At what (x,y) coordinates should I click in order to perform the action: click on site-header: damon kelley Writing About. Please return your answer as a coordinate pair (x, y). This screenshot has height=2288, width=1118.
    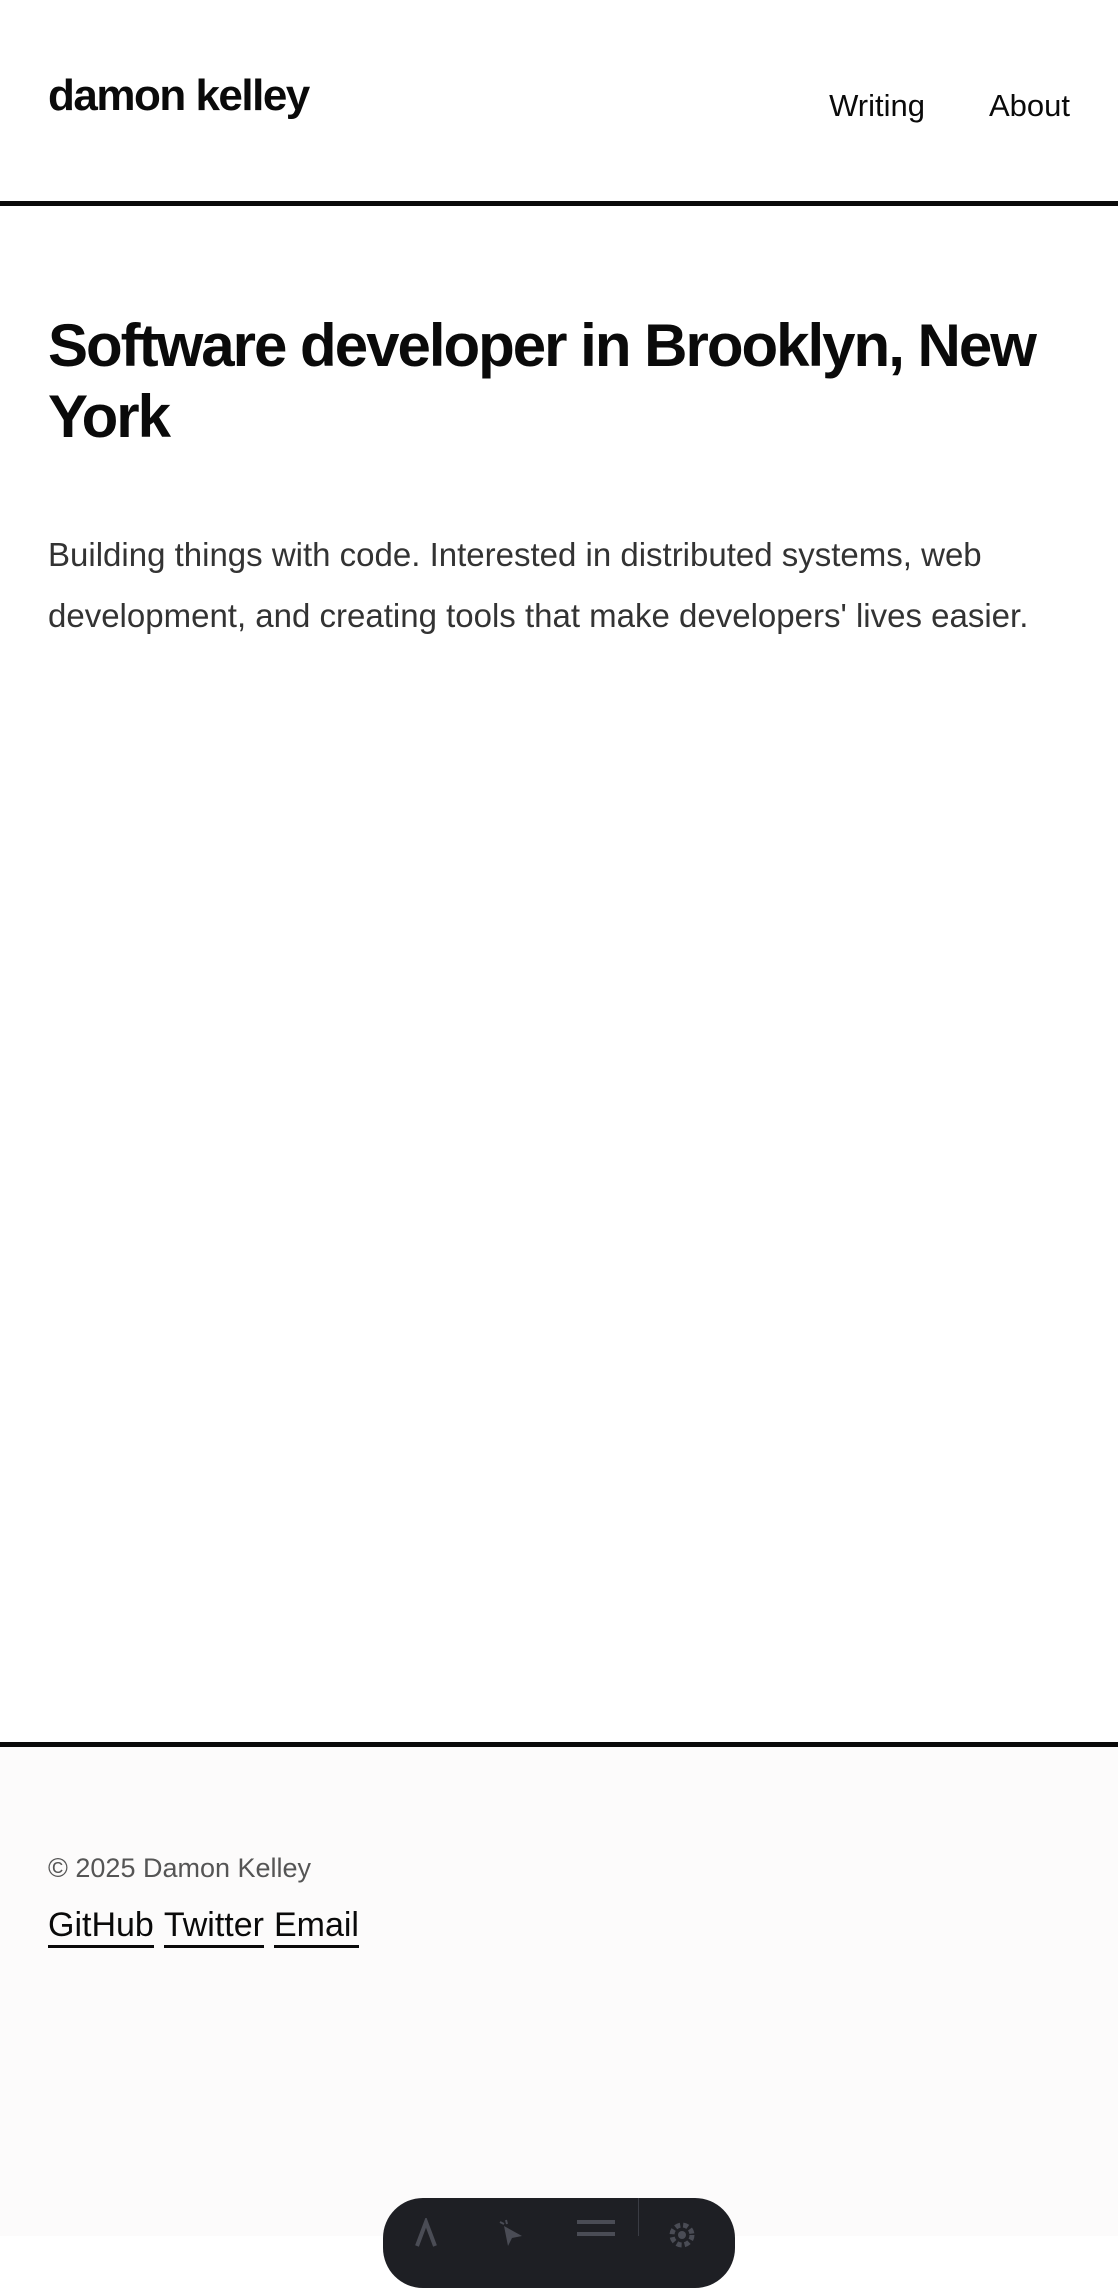
    Looking at the image, I should click on (559, 103).